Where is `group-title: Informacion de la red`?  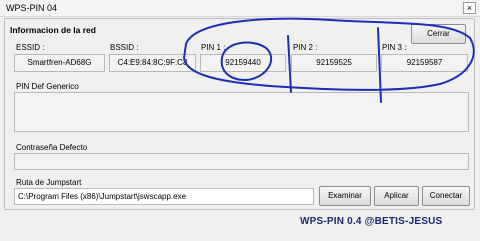
group-title: Informacion de la red is located at coordinates (53, 30).